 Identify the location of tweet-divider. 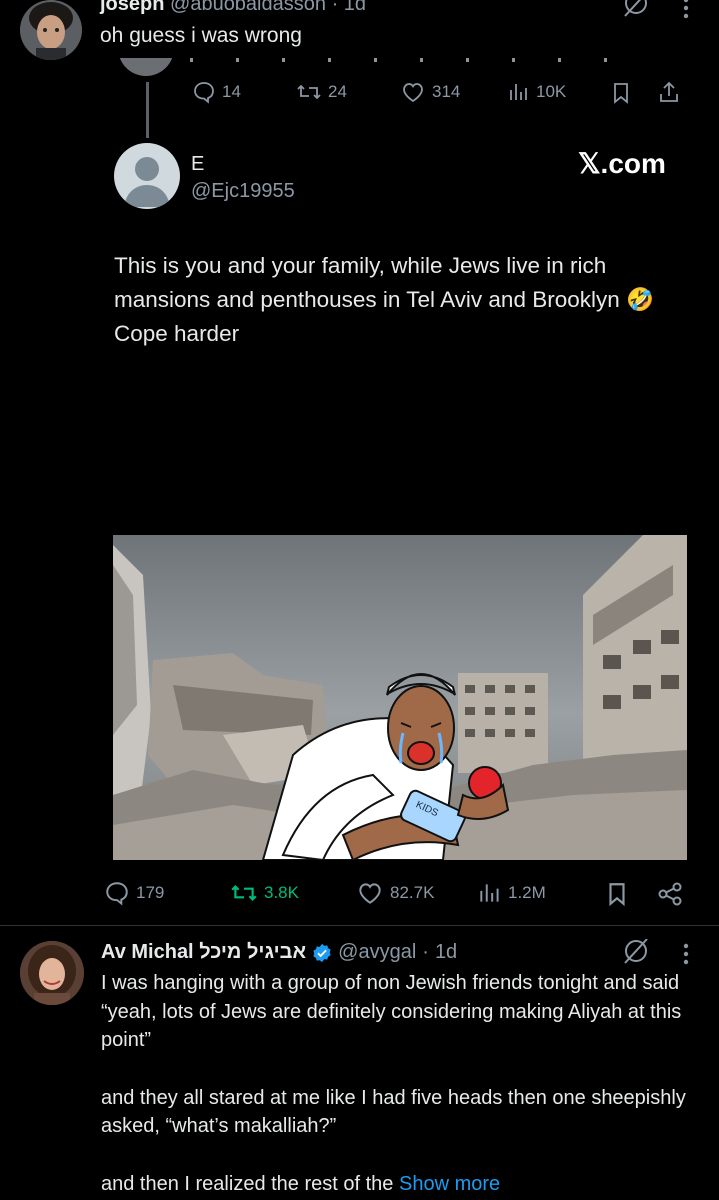
(359, 925).